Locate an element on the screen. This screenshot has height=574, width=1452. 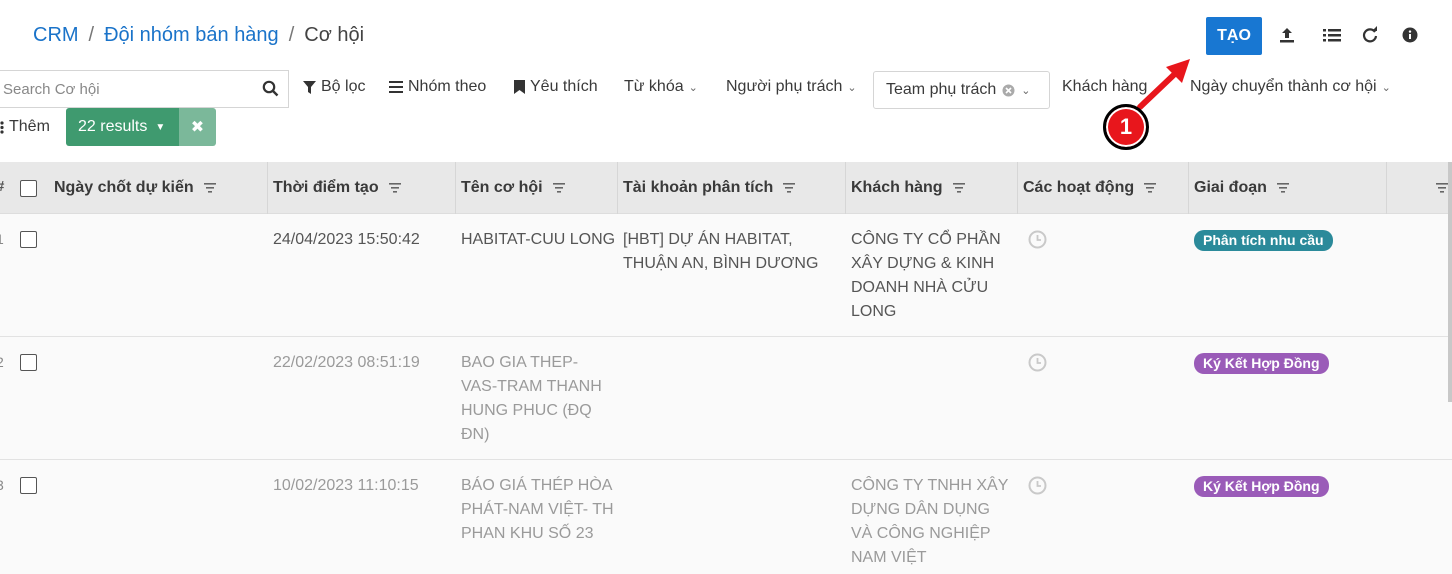
stage-badge: Phân tích nhu cầu is located at coordinates (1263, 240).